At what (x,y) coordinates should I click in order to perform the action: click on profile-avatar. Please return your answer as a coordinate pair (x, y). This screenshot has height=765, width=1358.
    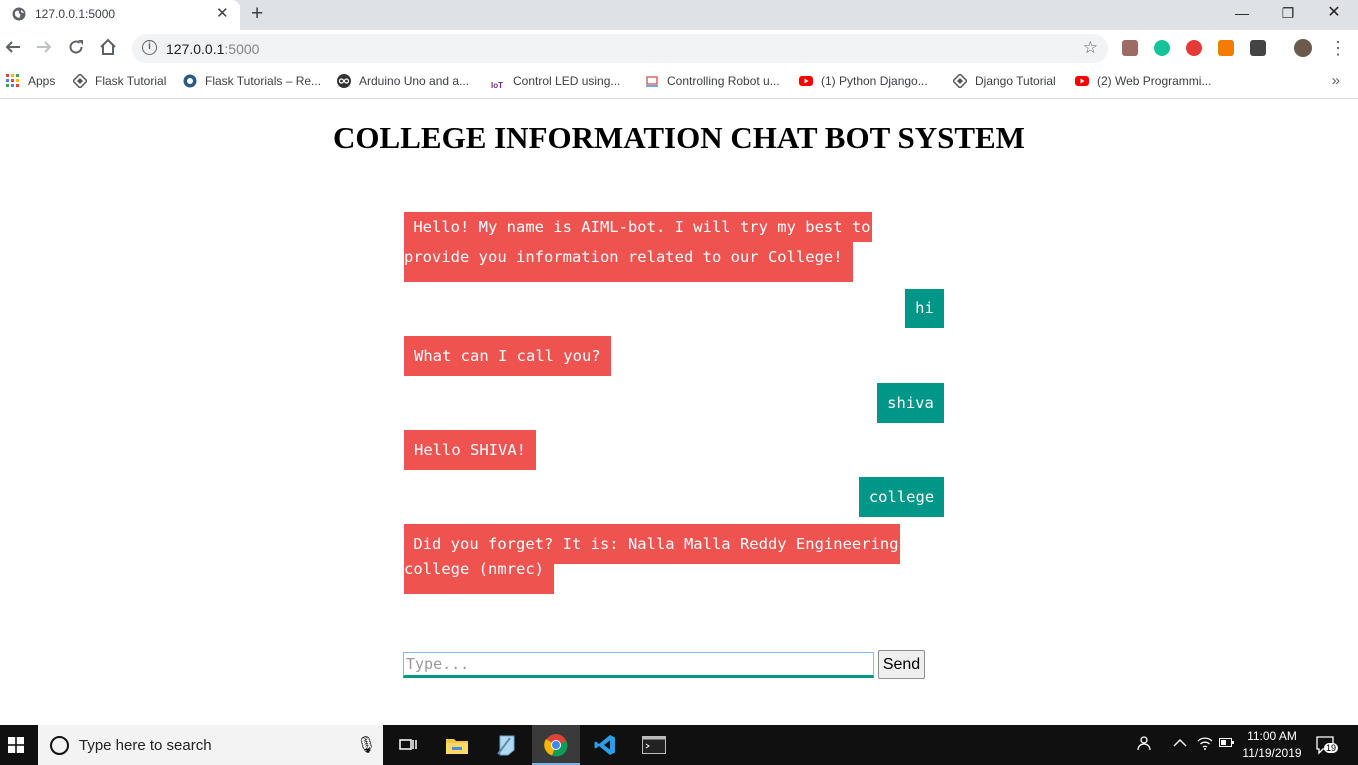
    Looking at the image, I should click on (1303, 48).